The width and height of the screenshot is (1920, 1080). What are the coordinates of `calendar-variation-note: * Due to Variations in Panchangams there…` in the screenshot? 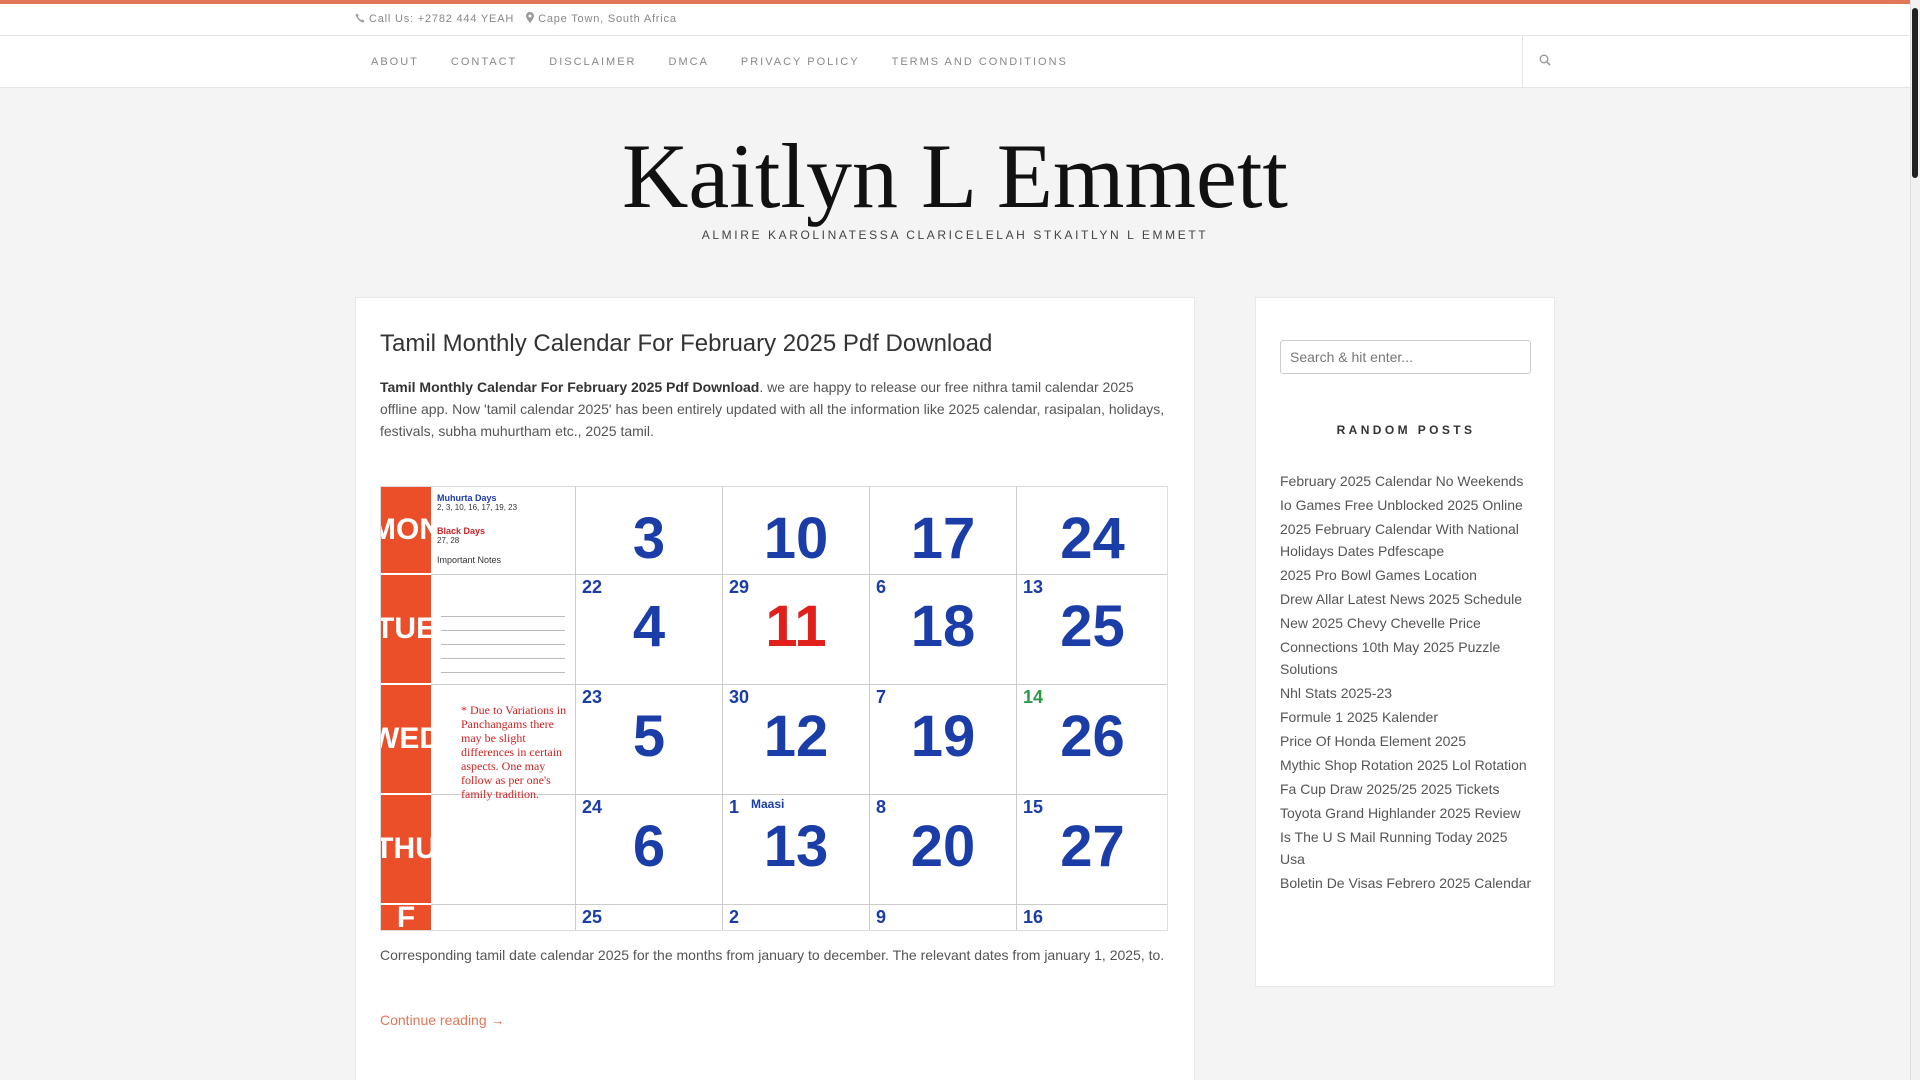 It's located at (503, 743).